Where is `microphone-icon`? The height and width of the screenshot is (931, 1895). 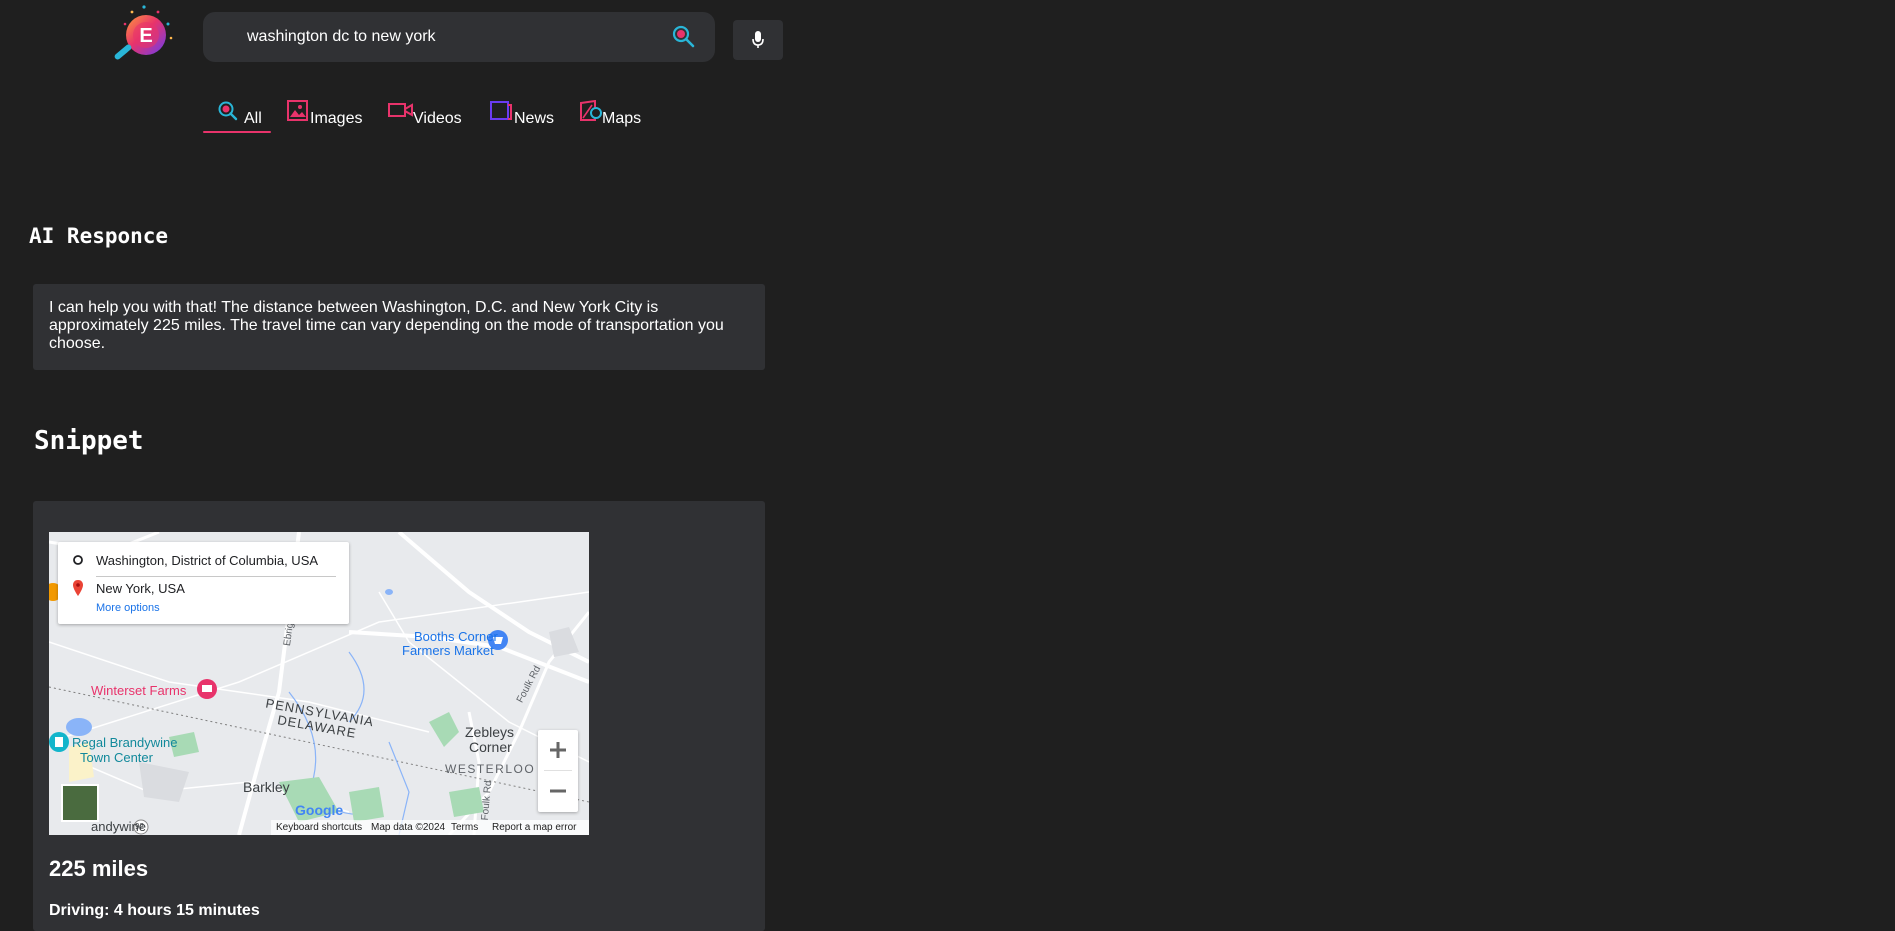 microphone-icon is located at coordinates (758, 39).